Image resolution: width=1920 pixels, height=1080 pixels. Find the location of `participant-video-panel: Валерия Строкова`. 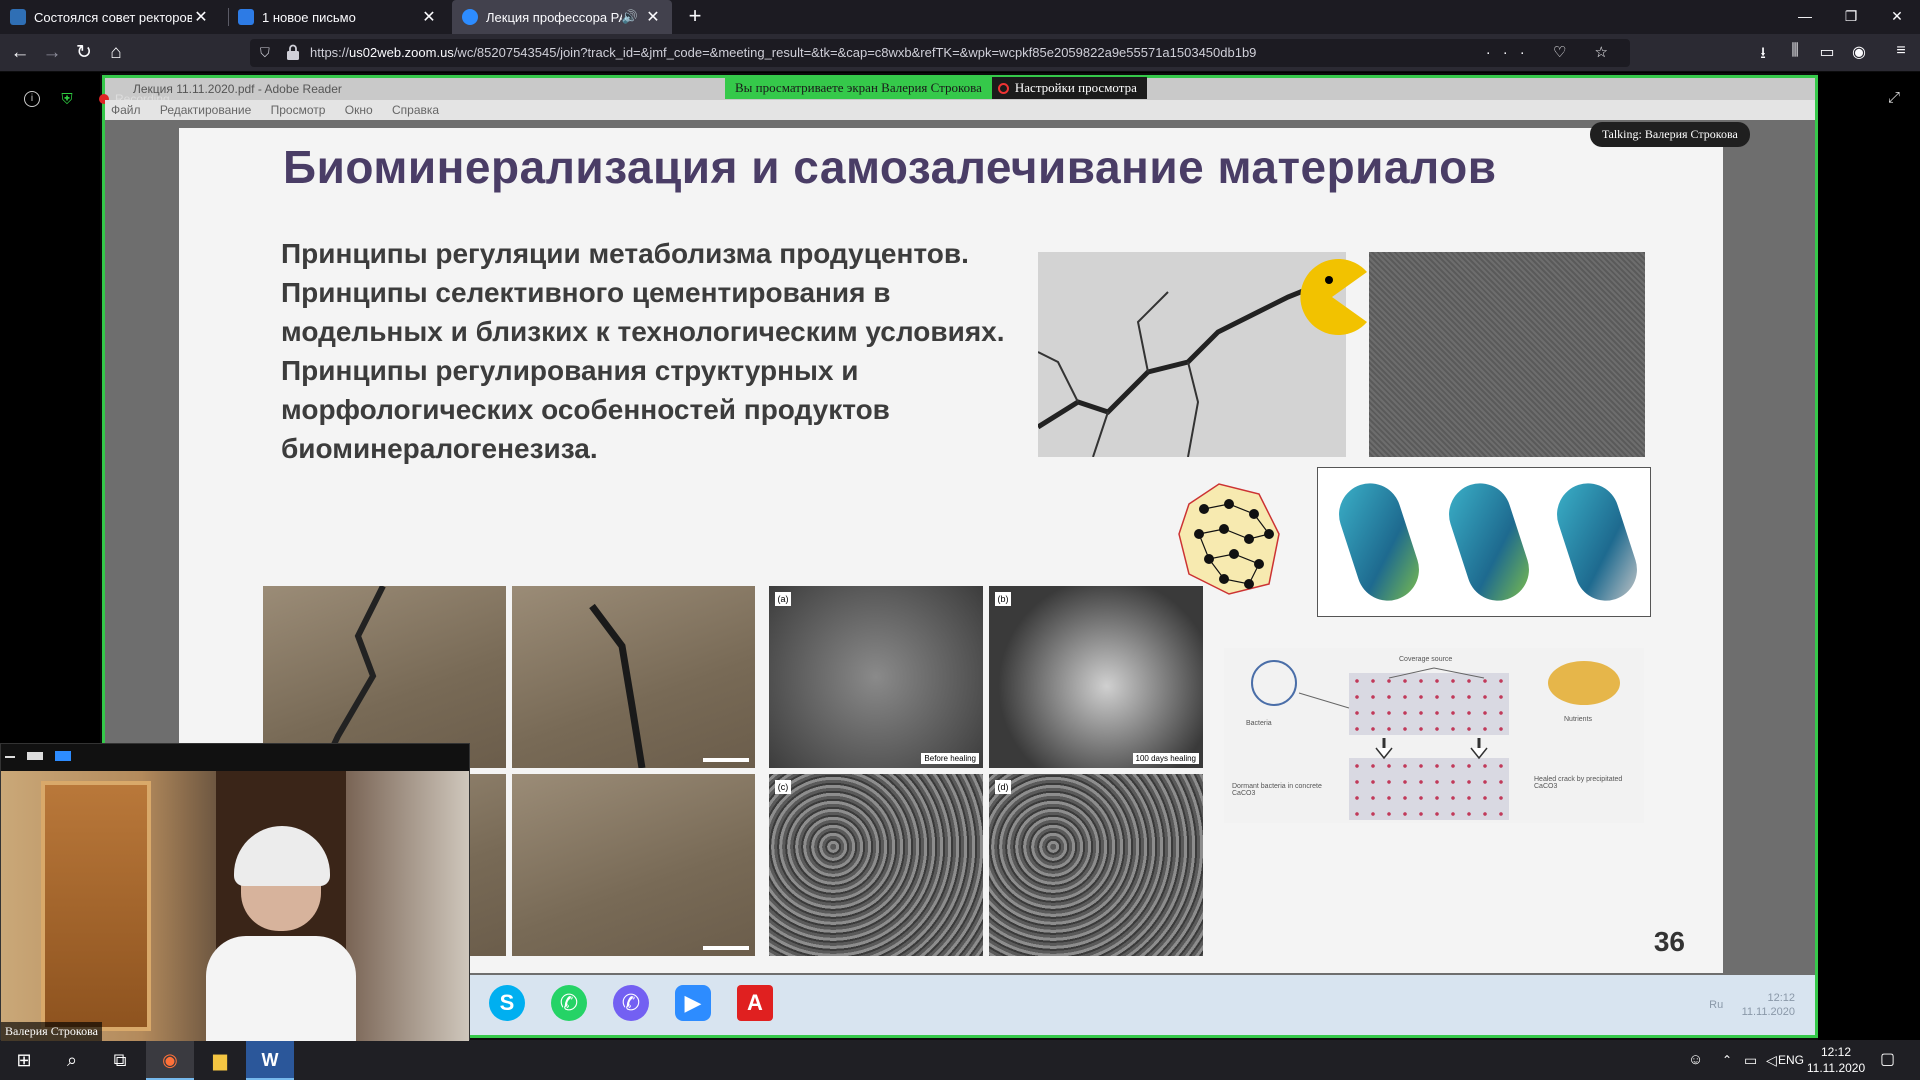

participant-video-panel: Валерия Строкова is located at coordinates (235, 892).